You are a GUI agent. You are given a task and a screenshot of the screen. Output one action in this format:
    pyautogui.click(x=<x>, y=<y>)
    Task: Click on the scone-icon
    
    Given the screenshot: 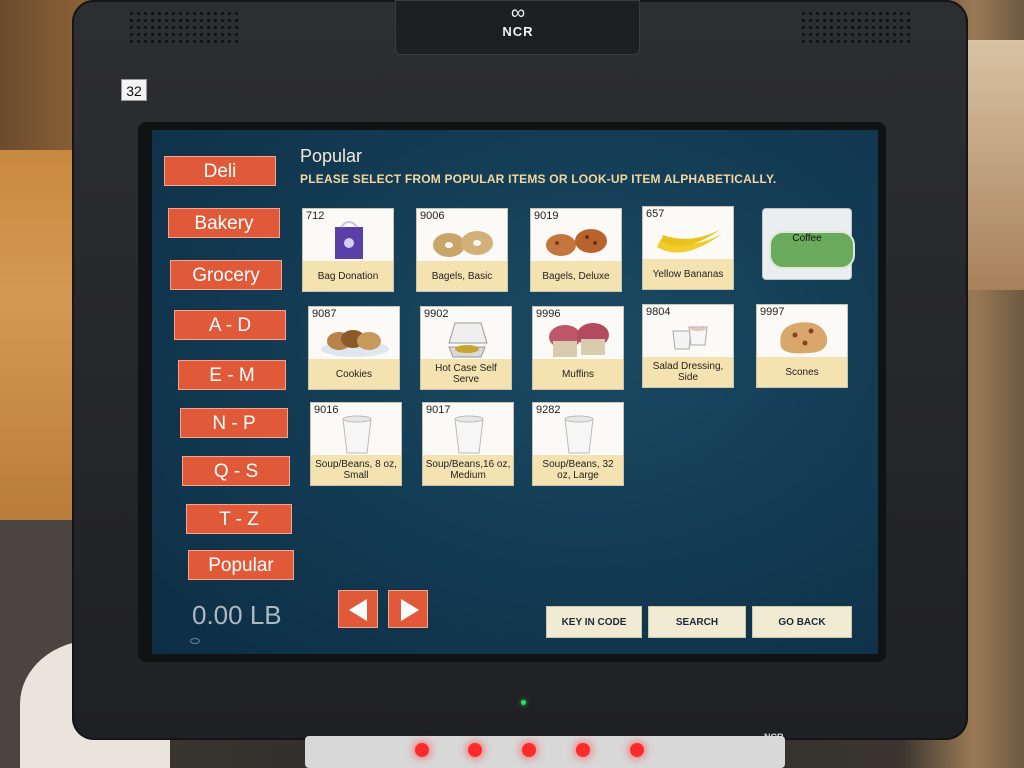 What is the action you would take?
    pyautogui.click(x=804, y=338)
    